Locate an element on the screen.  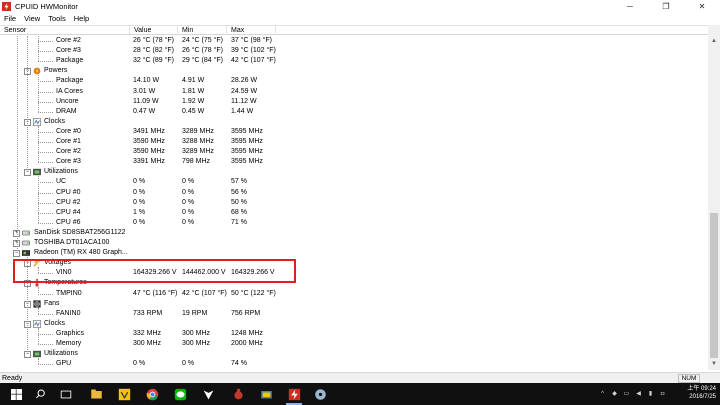
task-view-icon is located at coordinates (66, 394).